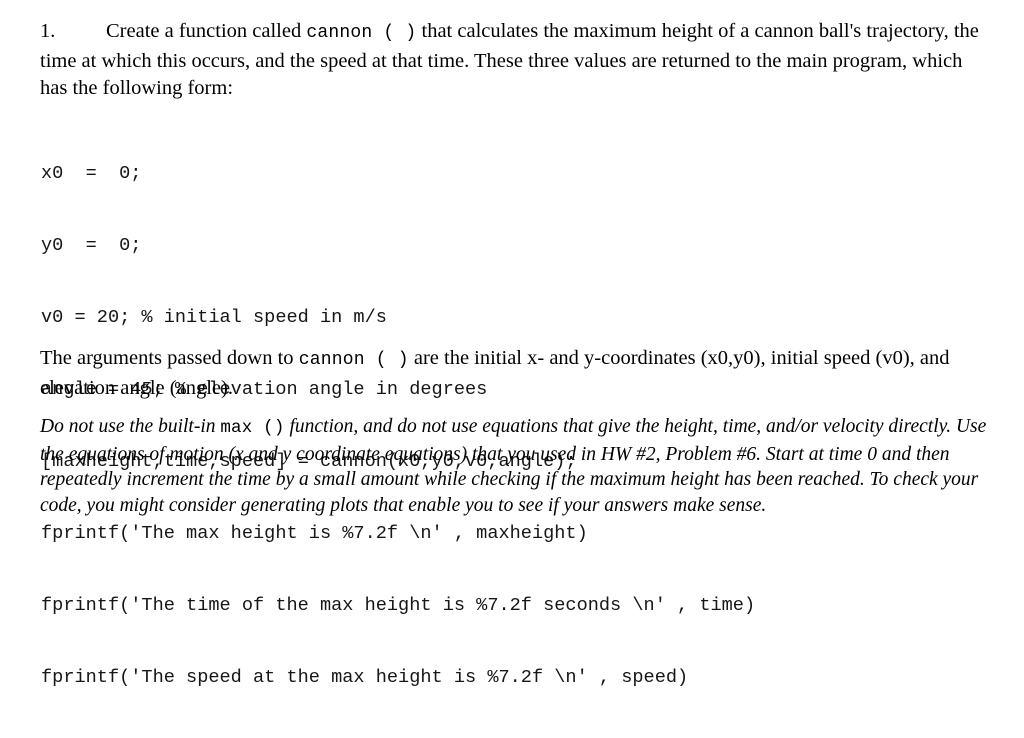 Image resolution: width=1024 pixels, height=738 pixels. Describe the element at coordinates (206, 31) in the screenshot. I see `intro-text-before-code: Create a function called` at that location.